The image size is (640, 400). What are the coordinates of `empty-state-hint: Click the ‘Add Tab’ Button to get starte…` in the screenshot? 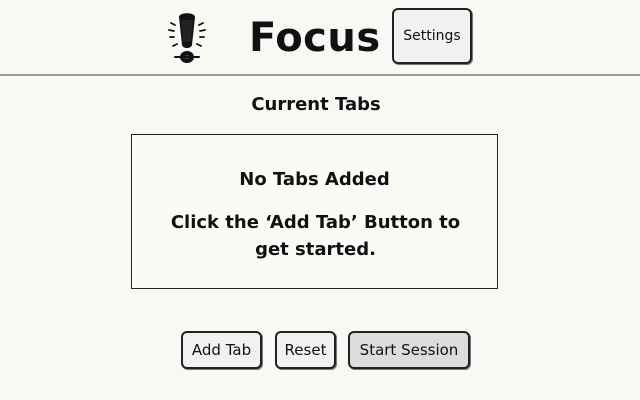 It's located at (315, 236).